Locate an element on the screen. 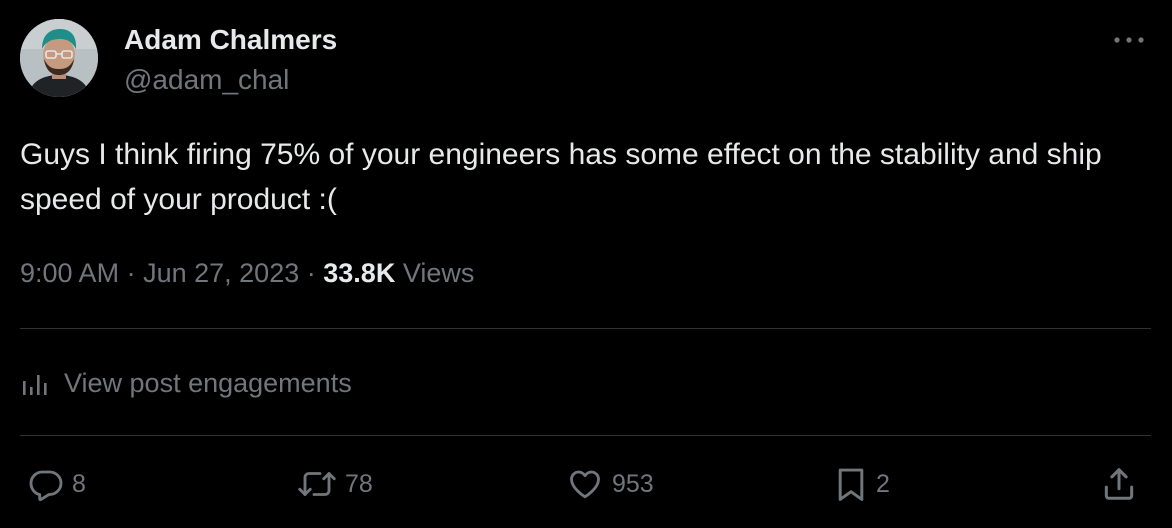 This screenshot has height=528, width=1172. repost-button: 78 is located at coordinates (335, 484).